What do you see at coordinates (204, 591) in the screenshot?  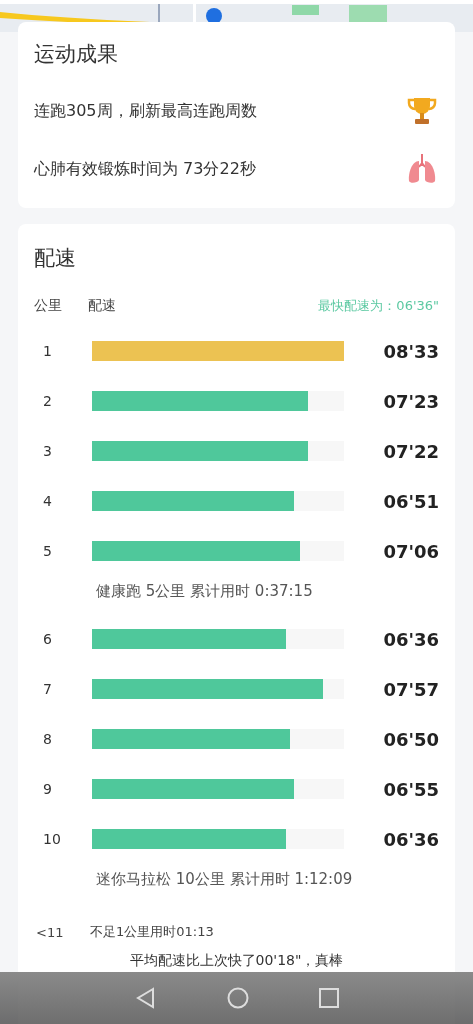 I see `cumulative-summary: 健康跑 5公里 累计用时 0:37:15` at bounding box center [204, 591].